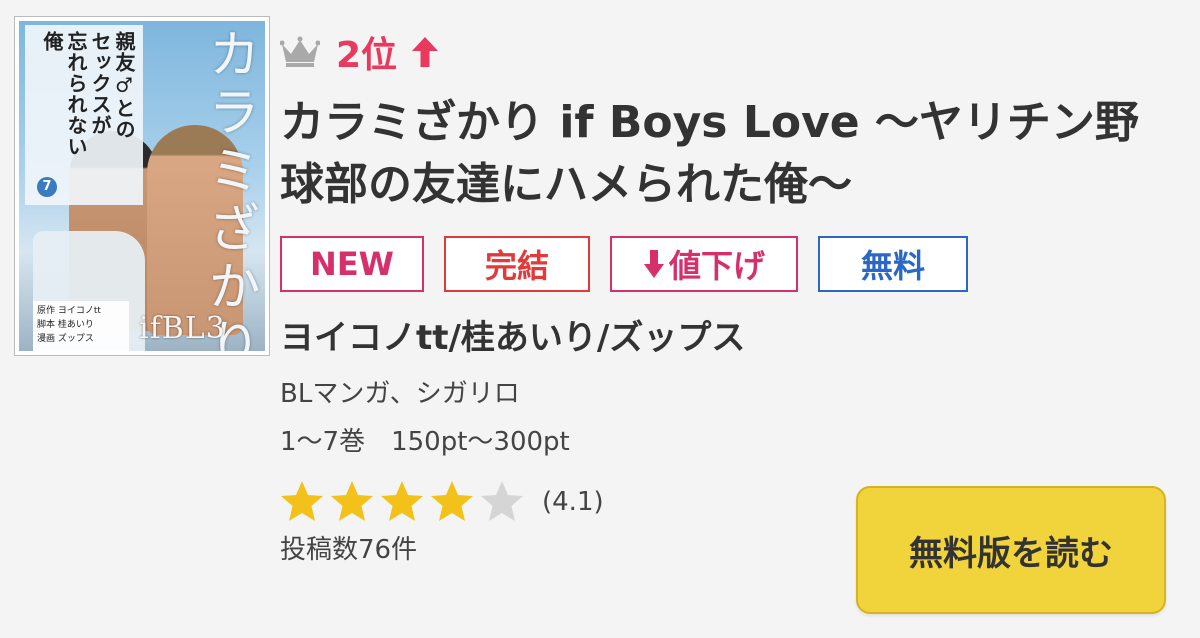 The image size is (1200, 638). I want to click on cover-subtitle-line: 親友♂との, so click(124, 85).